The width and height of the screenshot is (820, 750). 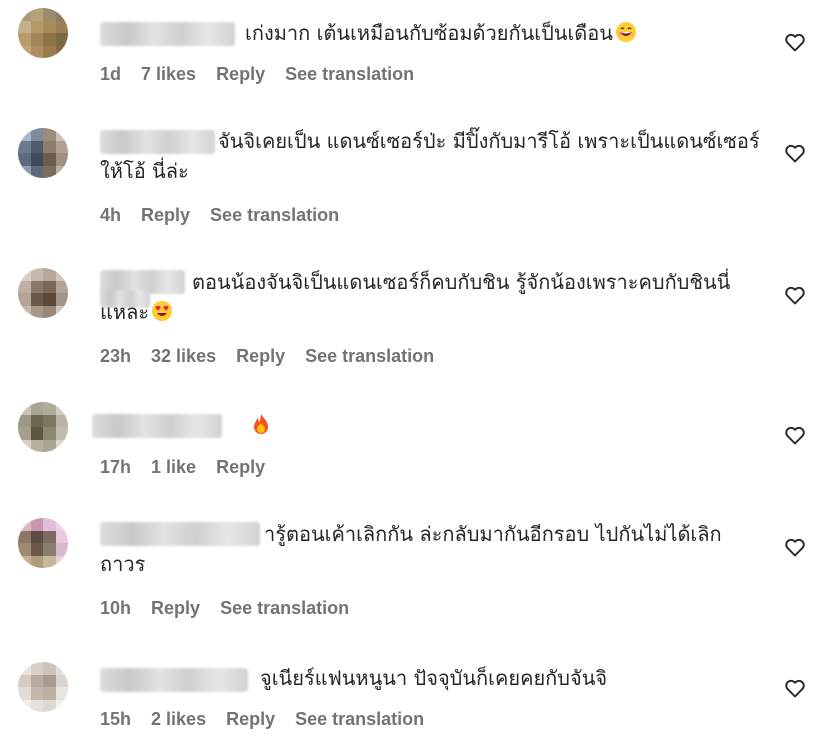 I want to click on timestamp: 17h, so click(x=116, y=467).